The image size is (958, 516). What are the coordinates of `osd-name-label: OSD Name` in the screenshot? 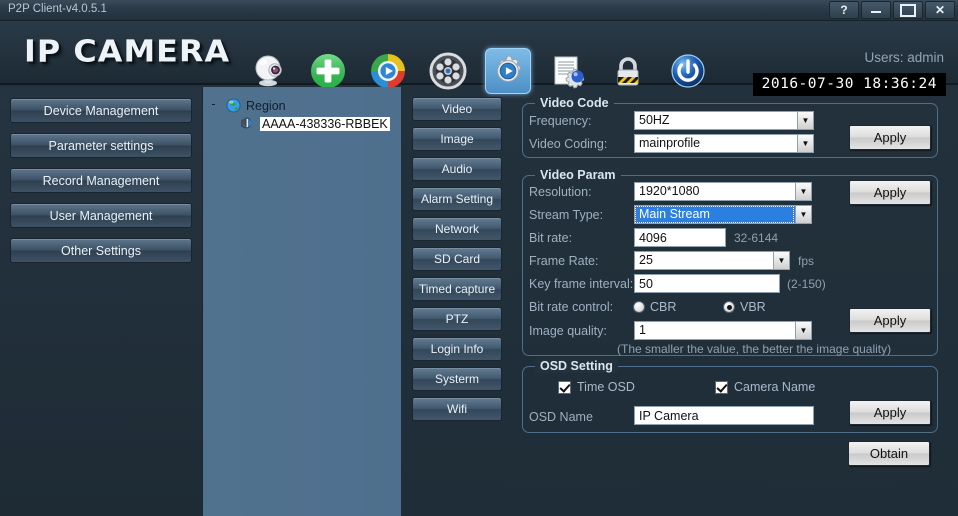 It's located at (561, 417).